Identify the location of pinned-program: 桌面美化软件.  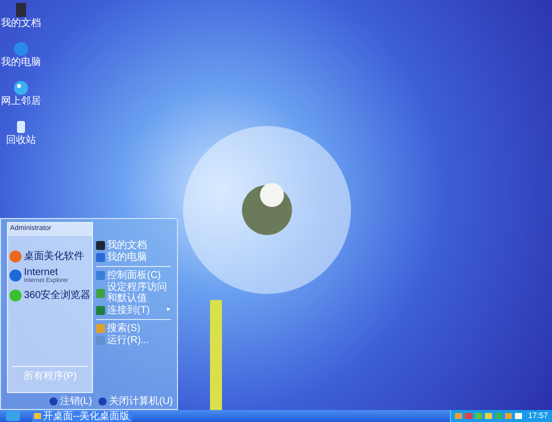
(50, 256).